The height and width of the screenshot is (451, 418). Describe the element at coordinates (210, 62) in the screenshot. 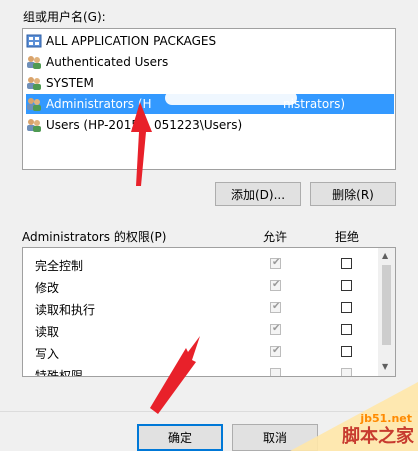

I see `list-item-authenticated-users: Authenticated Users` at that location.